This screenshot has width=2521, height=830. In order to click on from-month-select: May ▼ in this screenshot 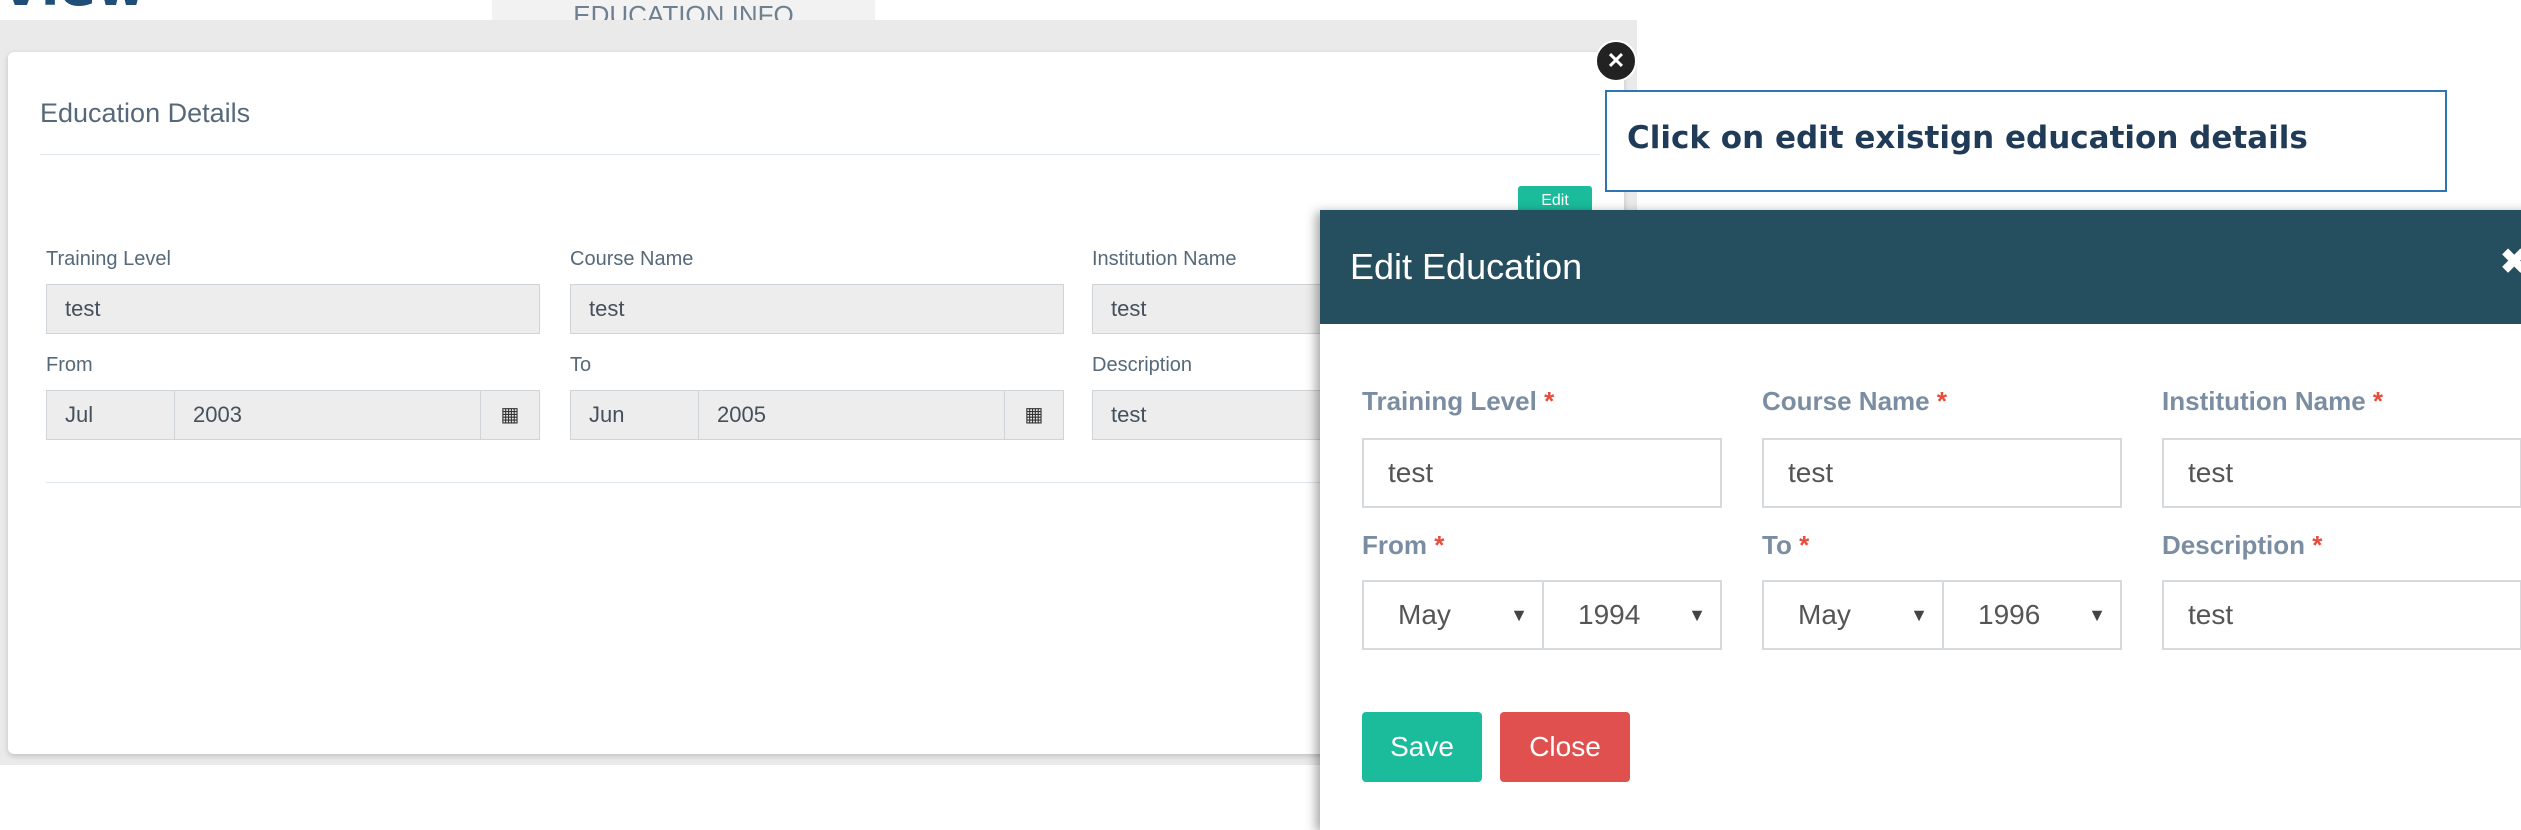, I will do `click(1453, 615)`.